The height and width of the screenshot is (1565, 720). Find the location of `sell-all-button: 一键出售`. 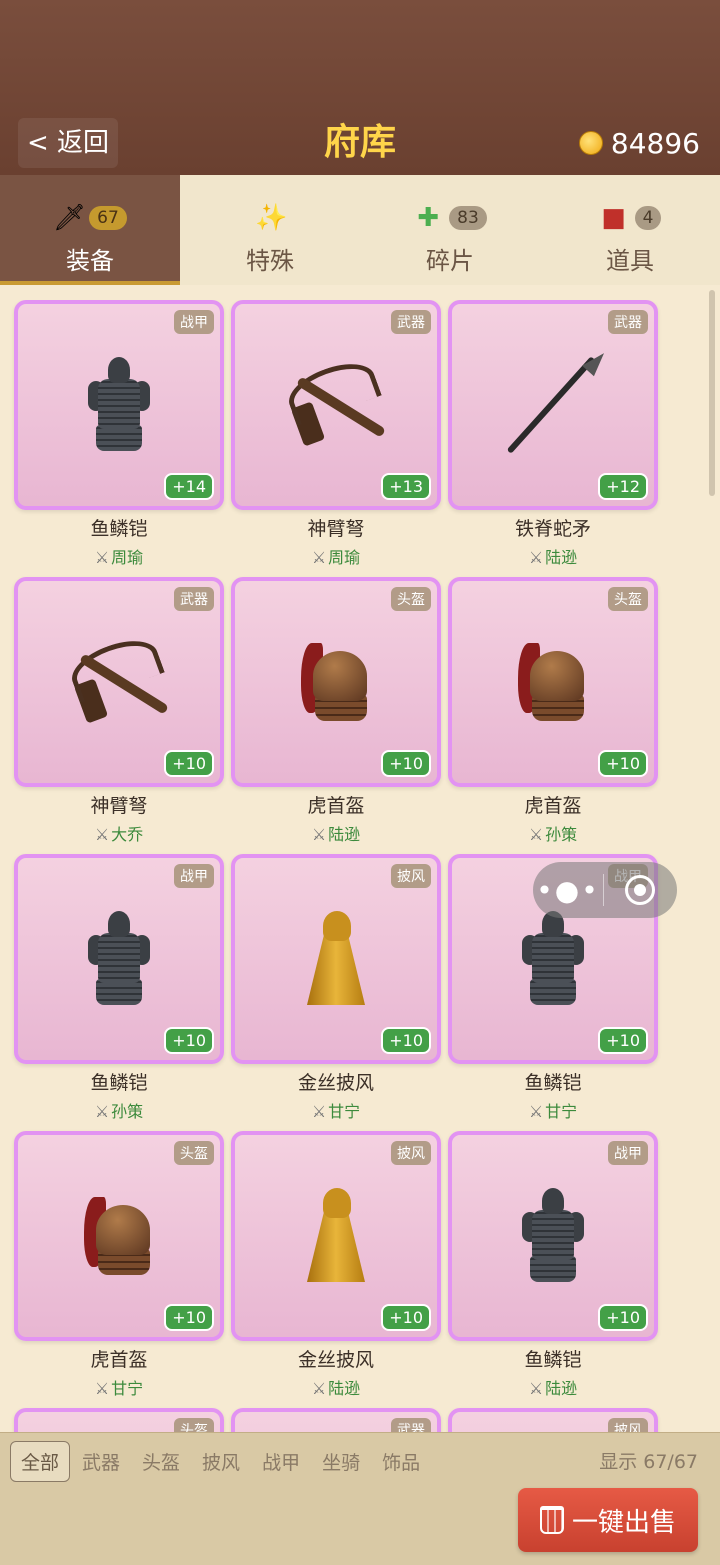

sell-all-button: 一键出售 is located at coordinates (608, 1520).